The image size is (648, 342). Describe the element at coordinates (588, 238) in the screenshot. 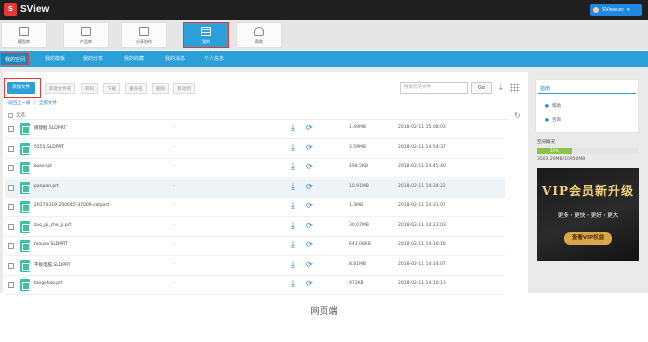

I see `vip-cta-button: 查看VIP权益` at that location.